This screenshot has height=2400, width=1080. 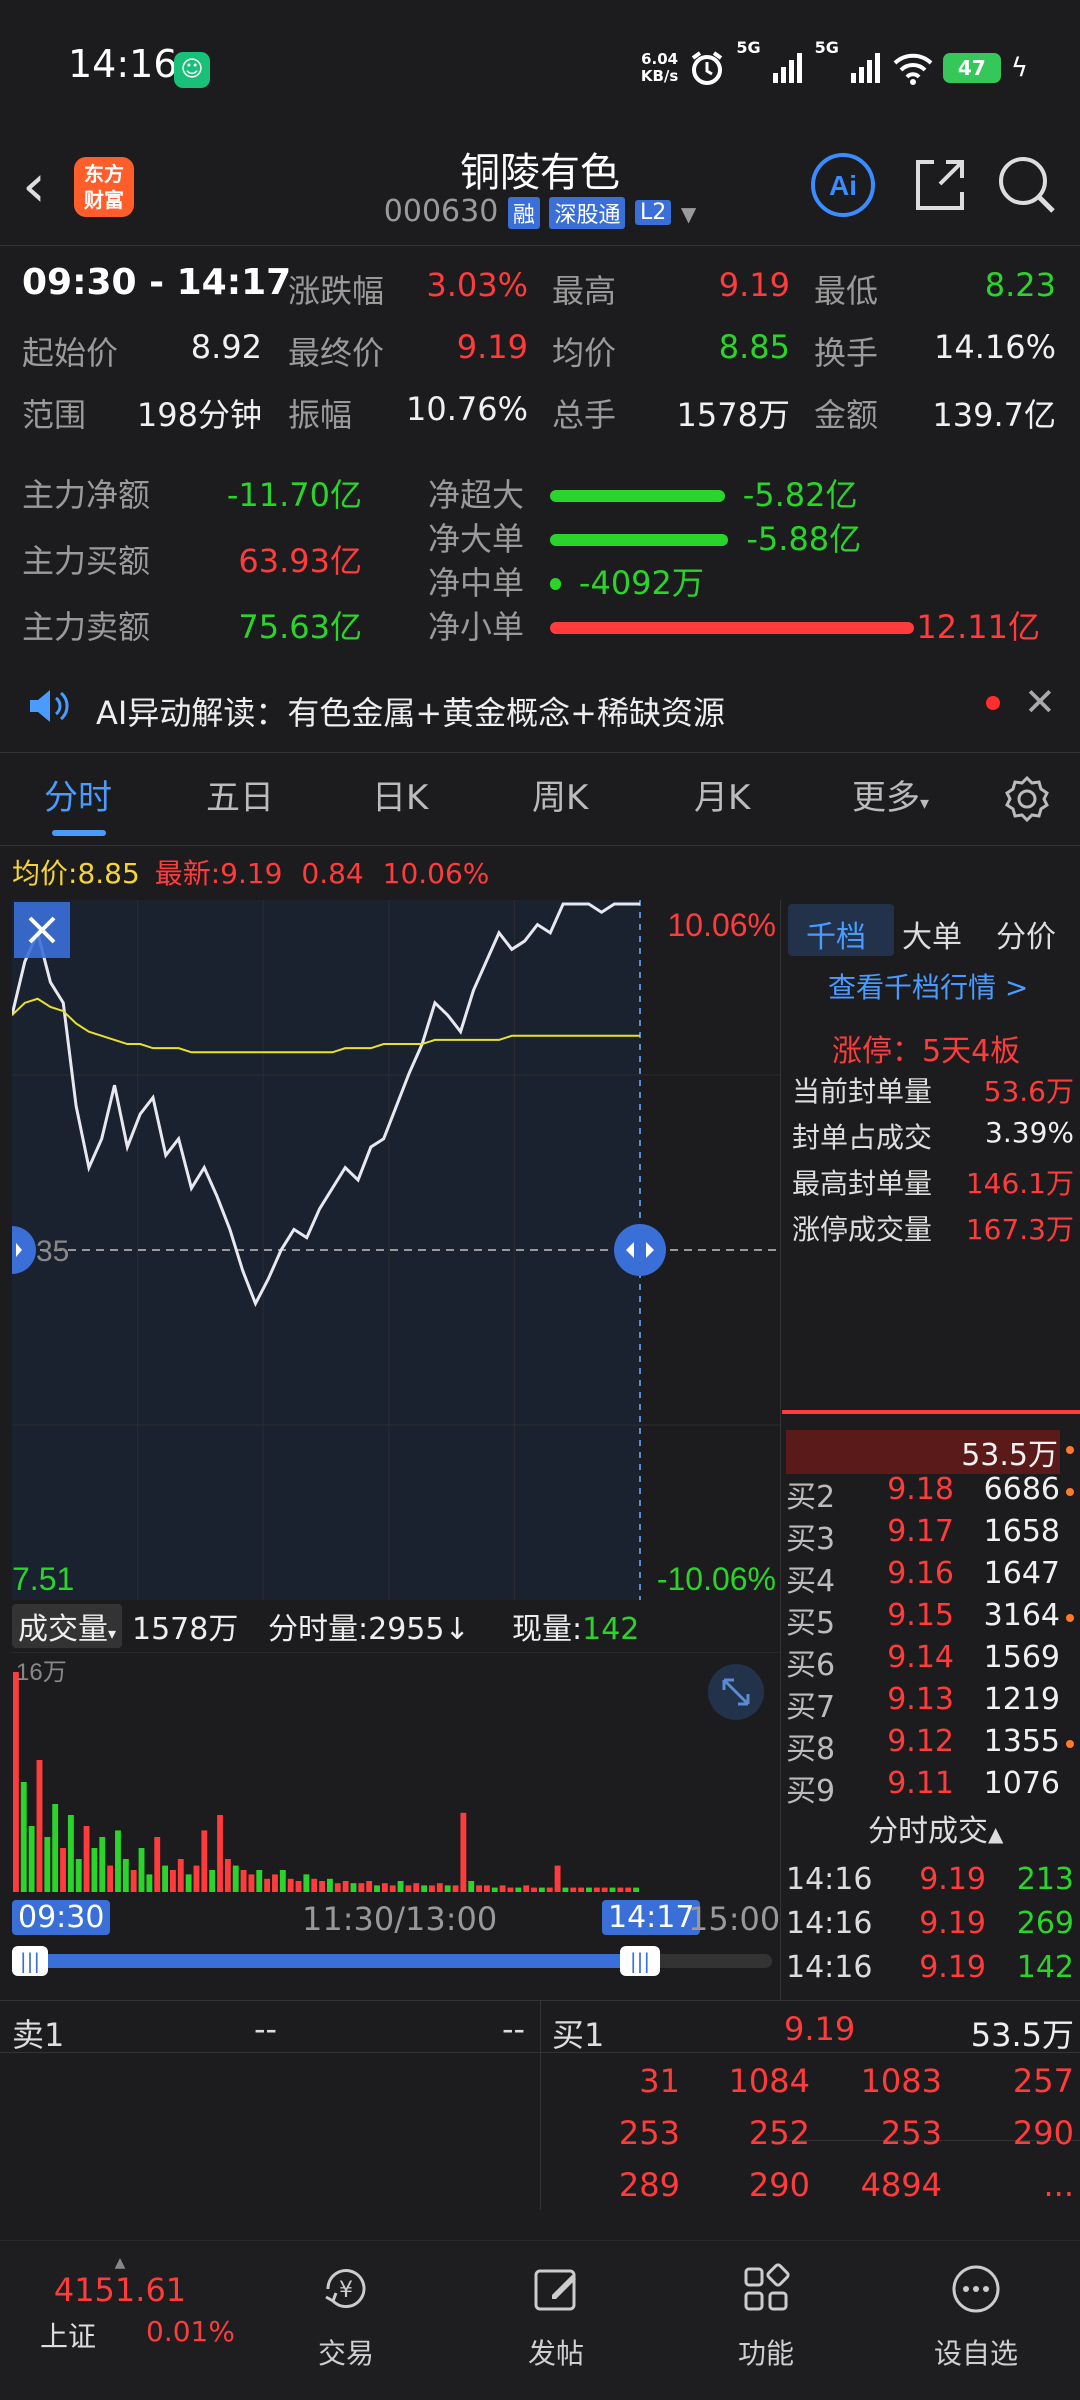 What do you see at coordinates (41, 1672) in the screenshot?
I see `volume-scale: 16万` at bounding box center [41, 1672].